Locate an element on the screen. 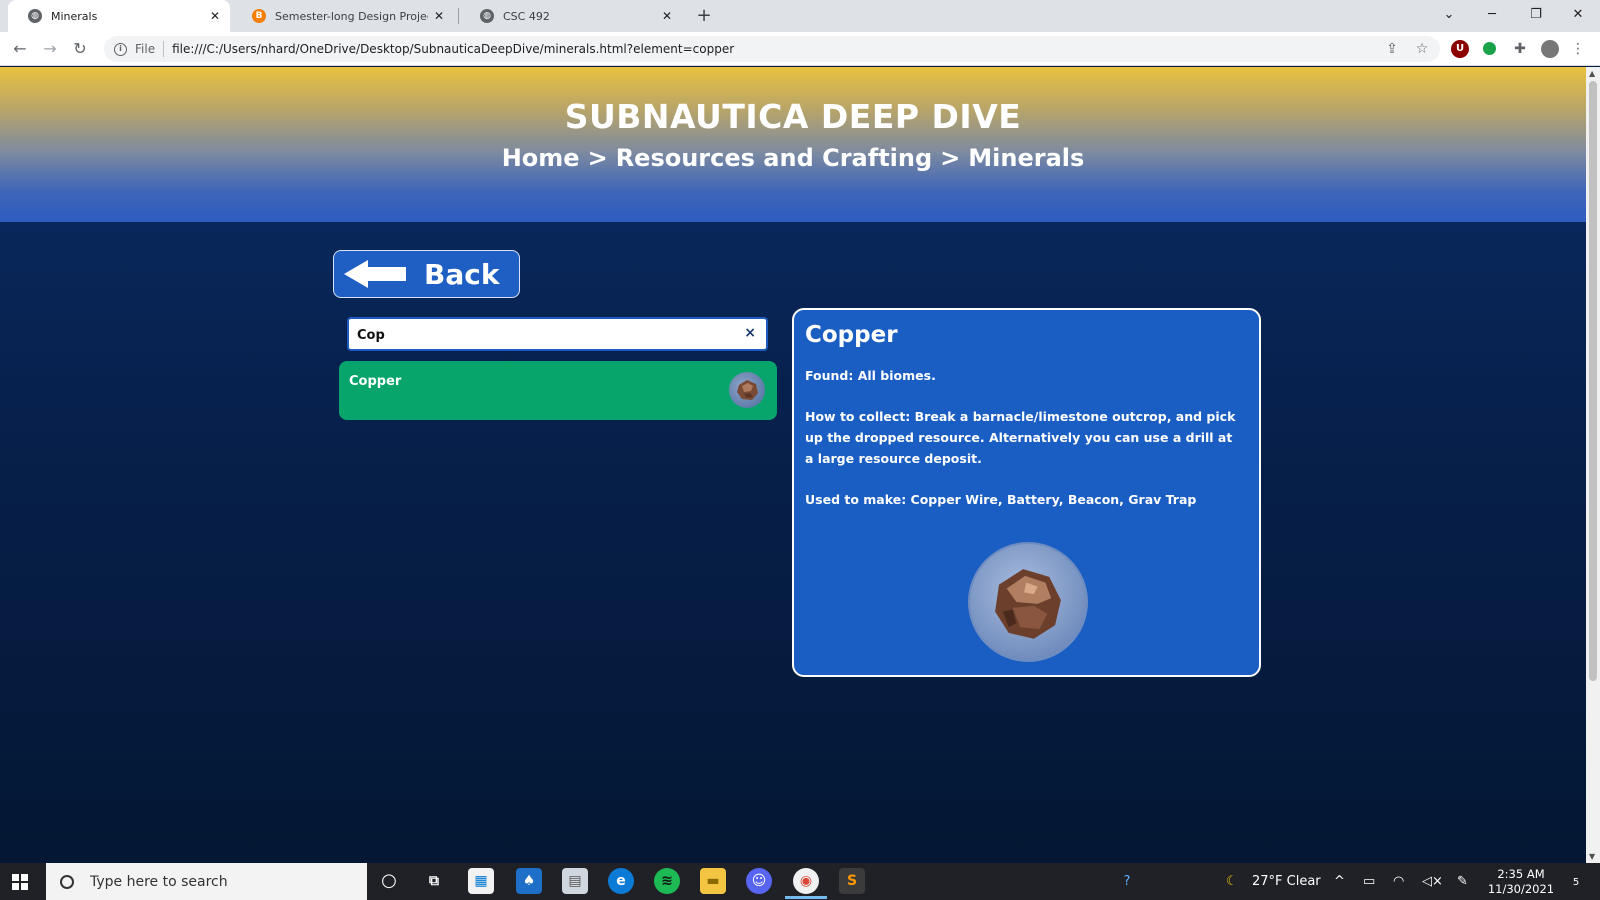 This screenshot has width=1600, height=900. result-item-name: Copper is located at coordinates (375, 381).